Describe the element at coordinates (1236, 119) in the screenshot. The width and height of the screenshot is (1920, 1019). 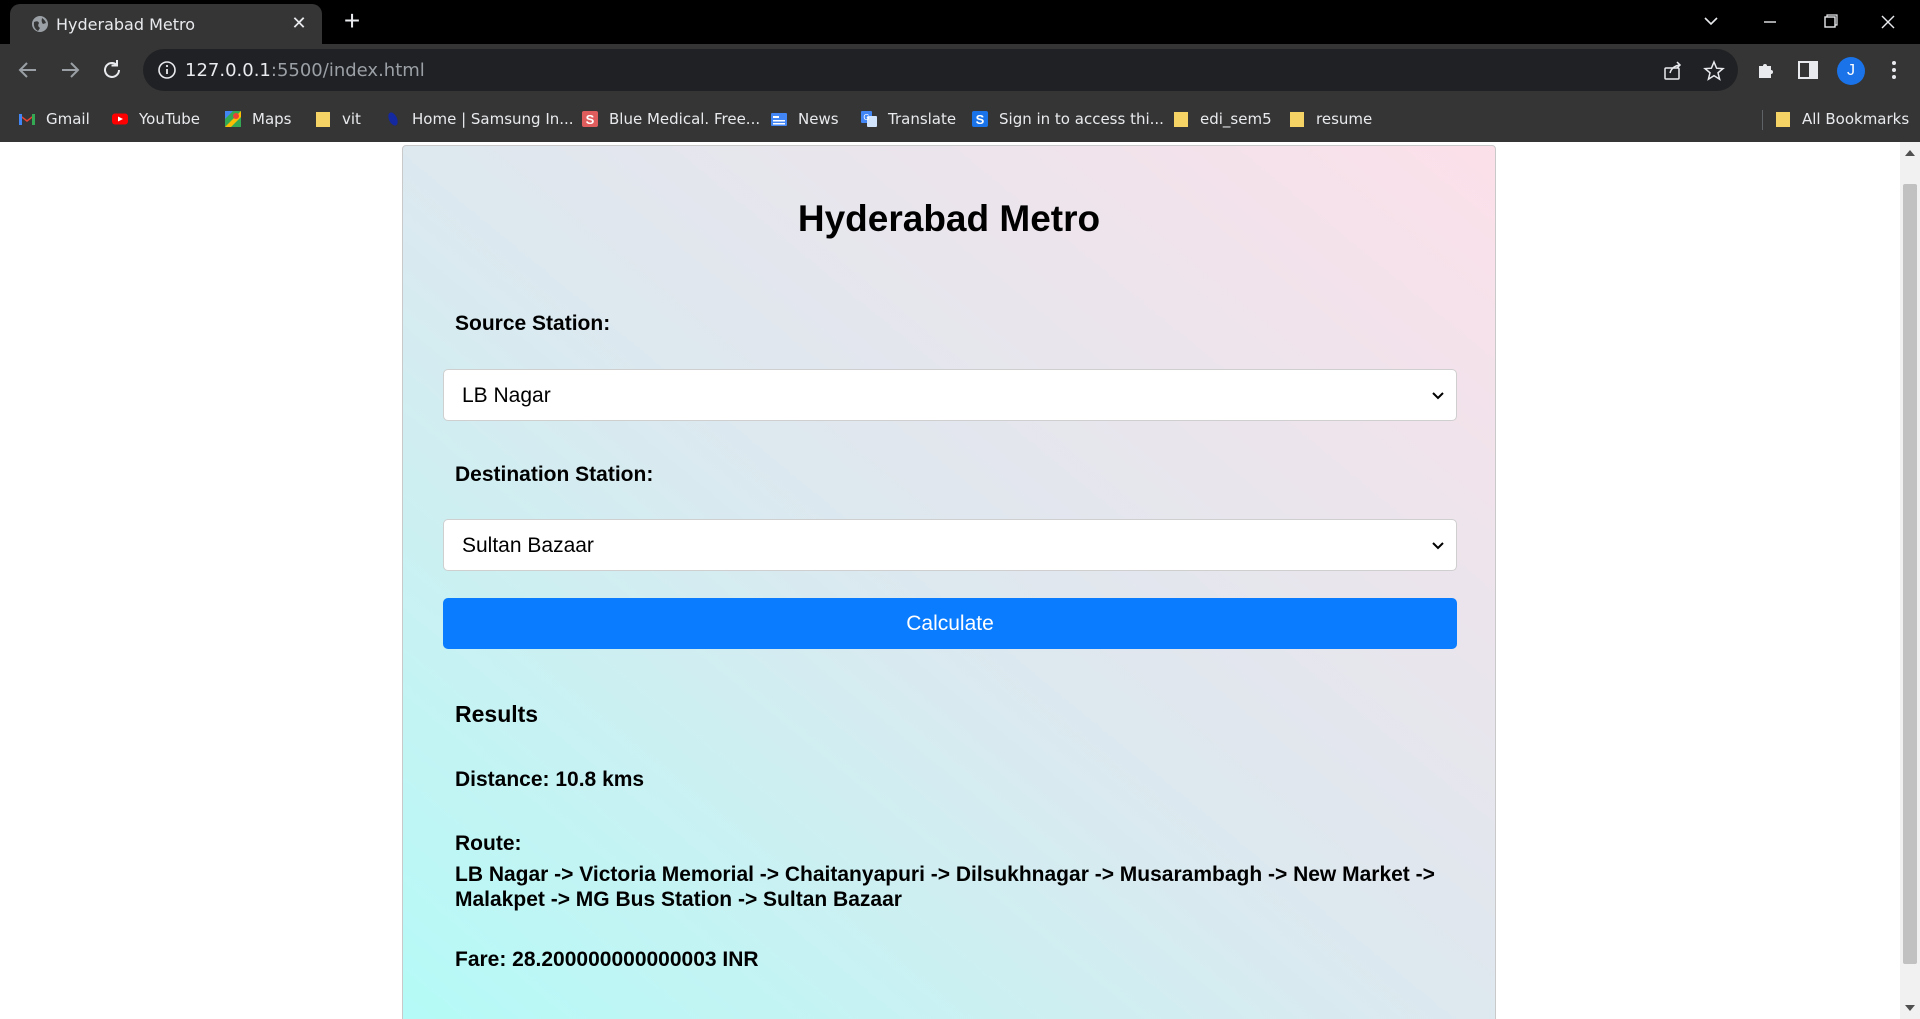
I see `bookmark-label: edi_sem5` at that location.